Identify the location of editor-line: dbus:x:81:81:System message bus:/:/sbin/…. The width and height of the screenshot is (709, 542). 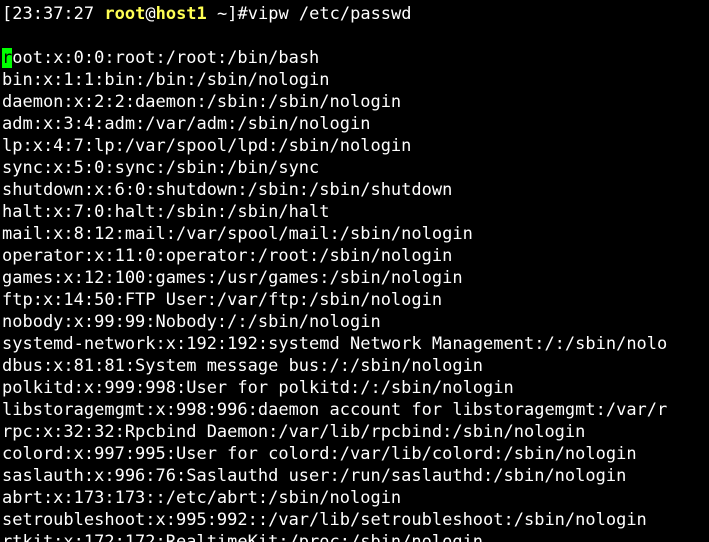
(334, 366).